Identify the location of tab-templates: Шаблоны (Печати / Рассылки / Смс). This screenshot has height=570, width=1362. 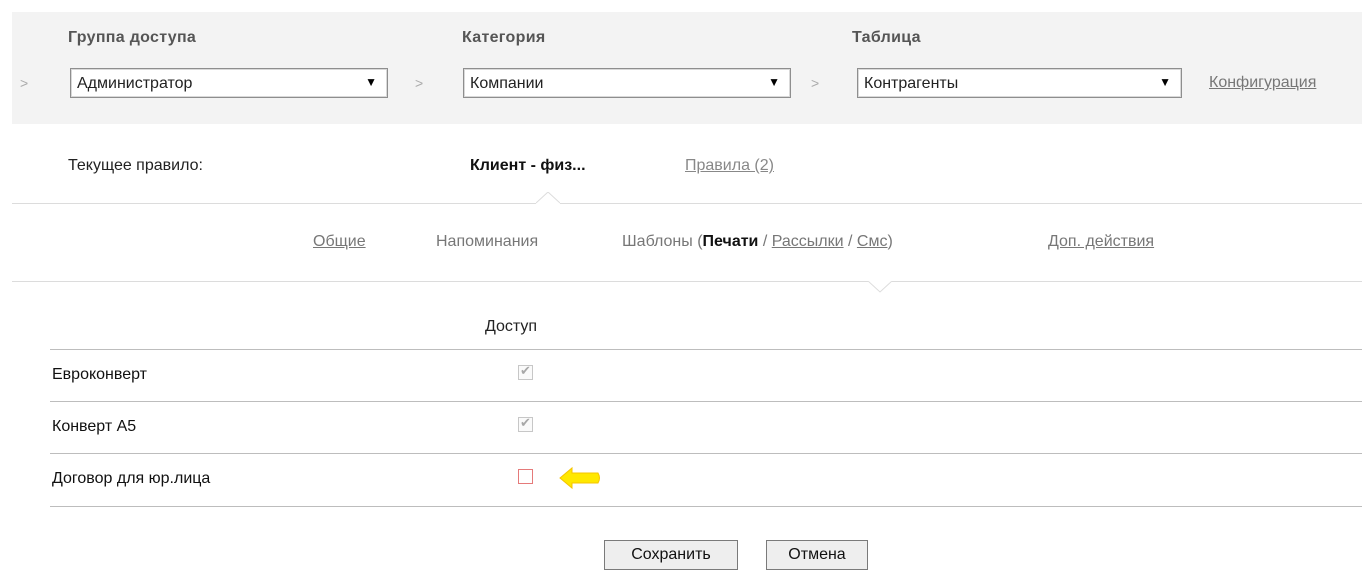
(757, 242).